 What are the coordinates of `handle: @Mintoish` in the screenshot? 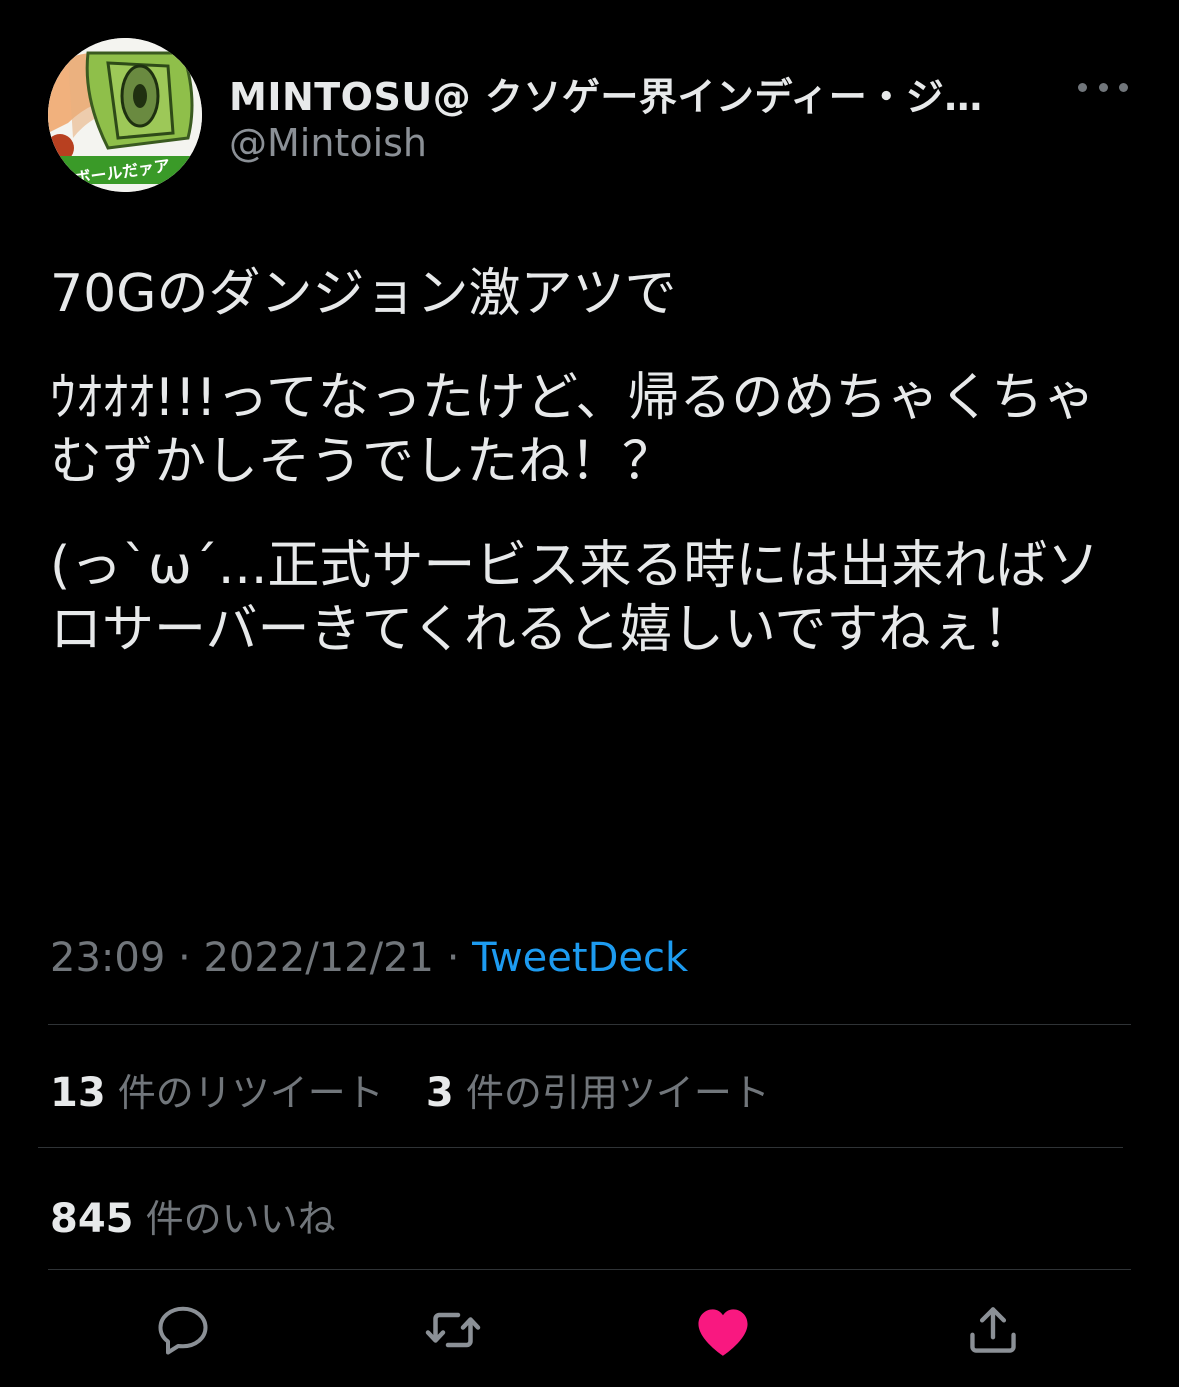 It's located at (328, 143).